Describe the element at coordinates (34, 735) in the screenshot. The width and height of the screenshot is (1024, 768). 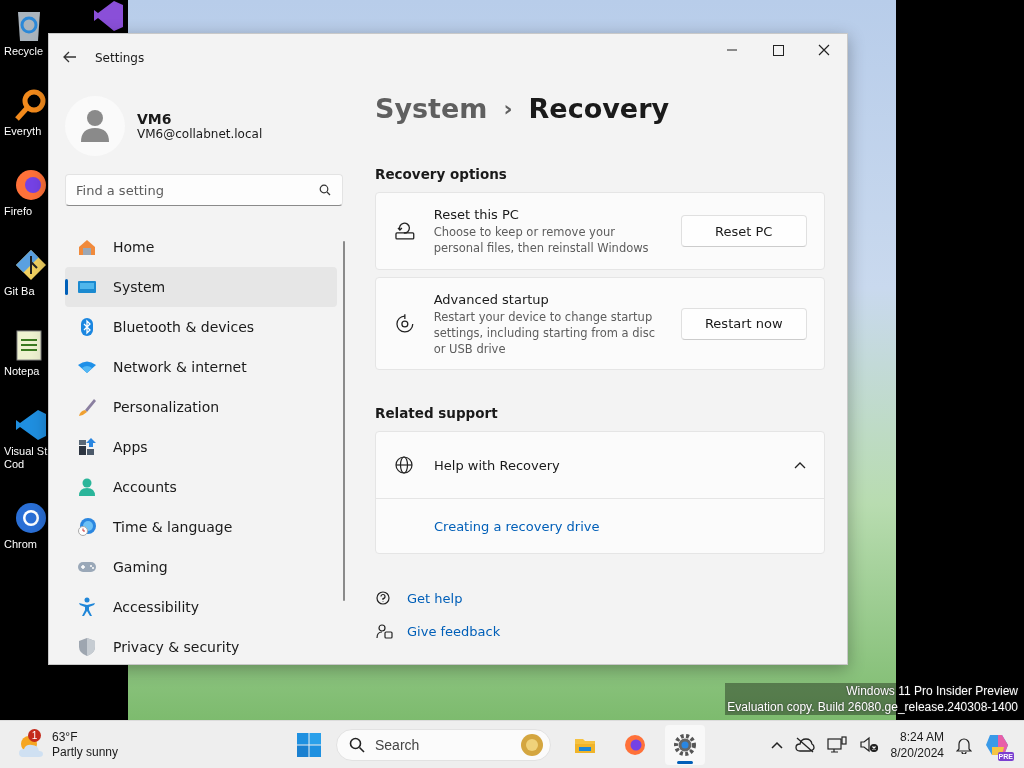
I see `notification-badge: 1` at that location.